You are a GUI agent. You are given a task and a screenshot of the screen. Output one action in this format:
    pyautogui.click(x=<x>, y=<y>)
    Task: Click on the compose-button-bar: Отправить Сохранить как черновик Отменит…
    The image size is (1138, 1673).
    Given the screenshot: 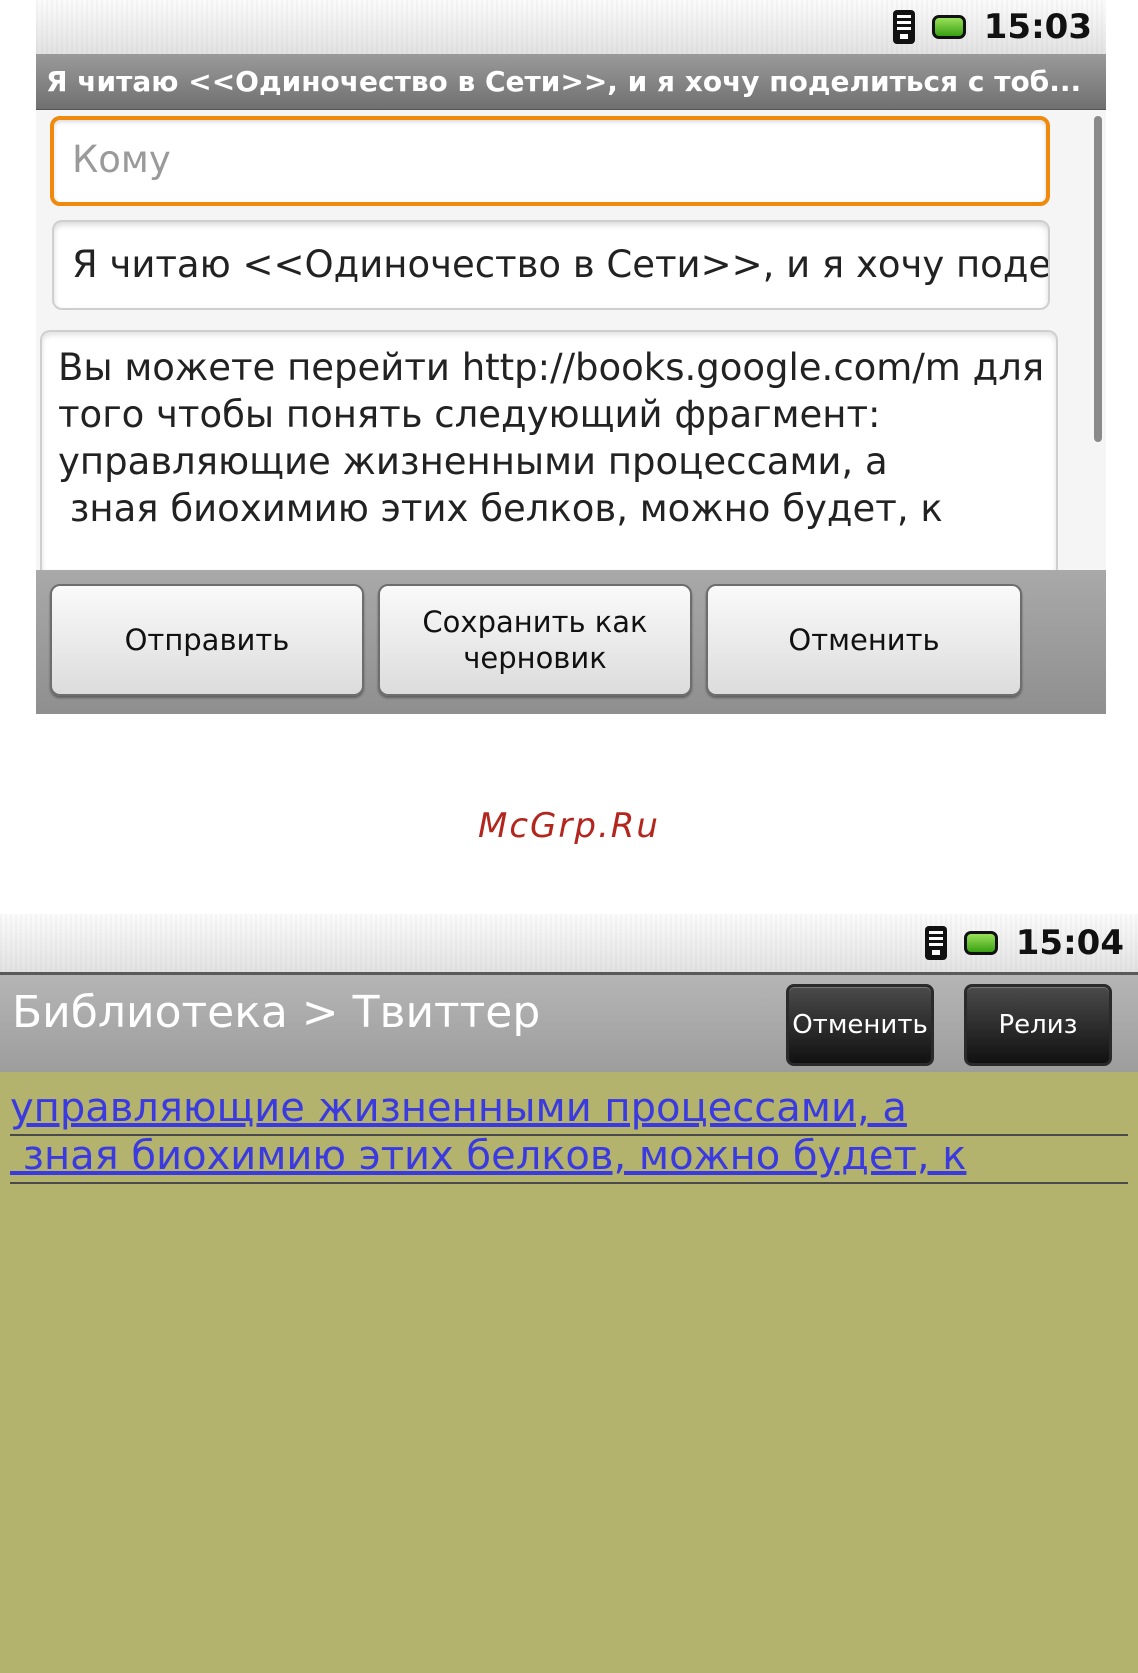 What is the action you would take?
    pyautogui.click(x=571, y=642)
    